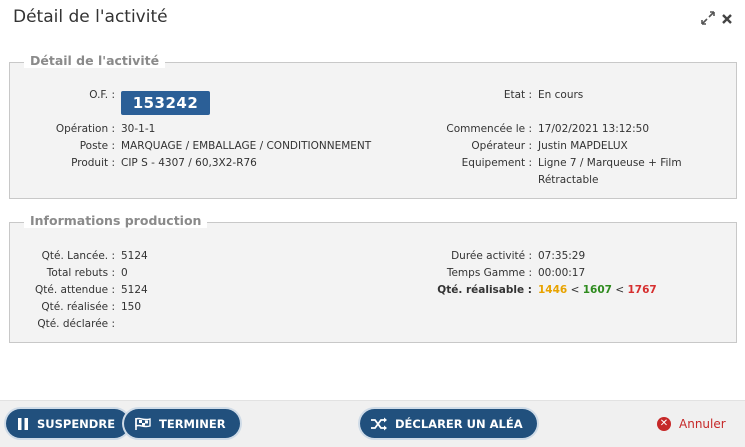 The height and width of the screenshot is (447, 745). What do you see at coordinates (517, 95) in the screenshot?
I see `etat-label: Etat :` at bounding box center [517, 95].